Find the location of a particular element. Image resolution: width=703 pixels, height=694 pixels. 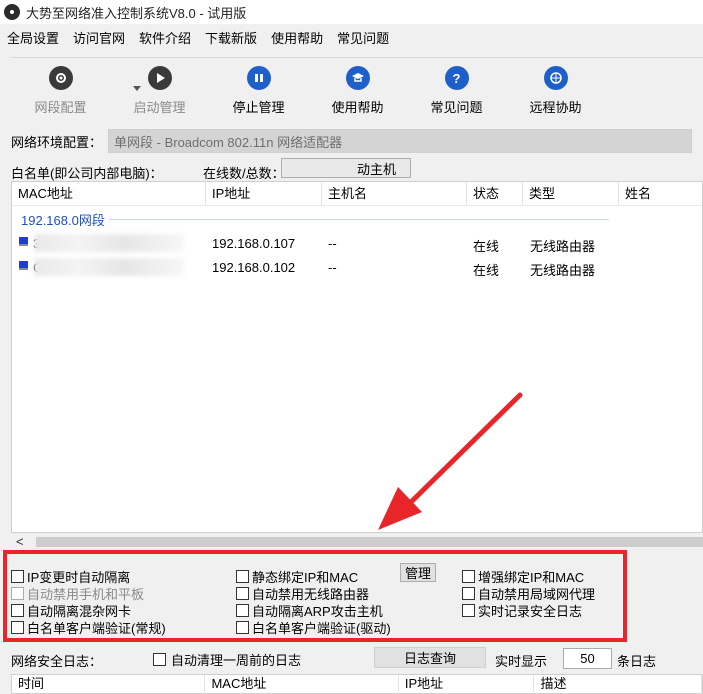

stop-management-label: 停止管理 is located at coordinates (258, 107).